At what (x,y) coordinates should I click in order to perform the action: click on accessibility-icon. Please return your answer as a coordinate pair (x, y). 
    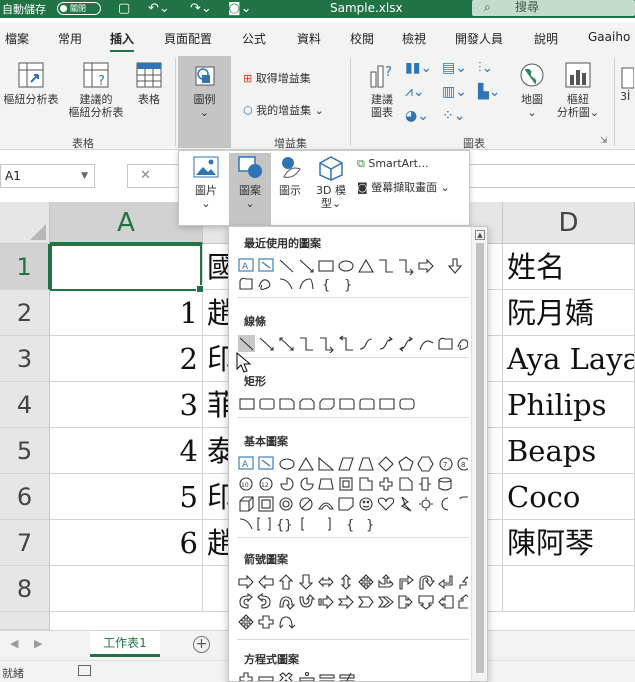
    Looking at the image, I should click on (84, 670).